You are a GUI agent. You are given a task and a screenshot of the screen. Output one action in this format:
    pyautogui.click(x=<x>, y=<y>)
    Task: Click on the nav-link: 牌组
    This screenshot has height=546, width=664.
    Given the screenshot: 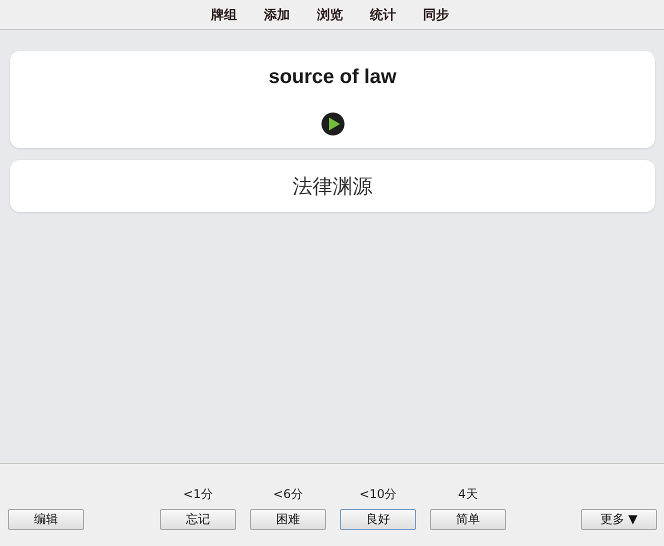 What is the action you would take?
    pyautogui.click(x=224, y=15)
    